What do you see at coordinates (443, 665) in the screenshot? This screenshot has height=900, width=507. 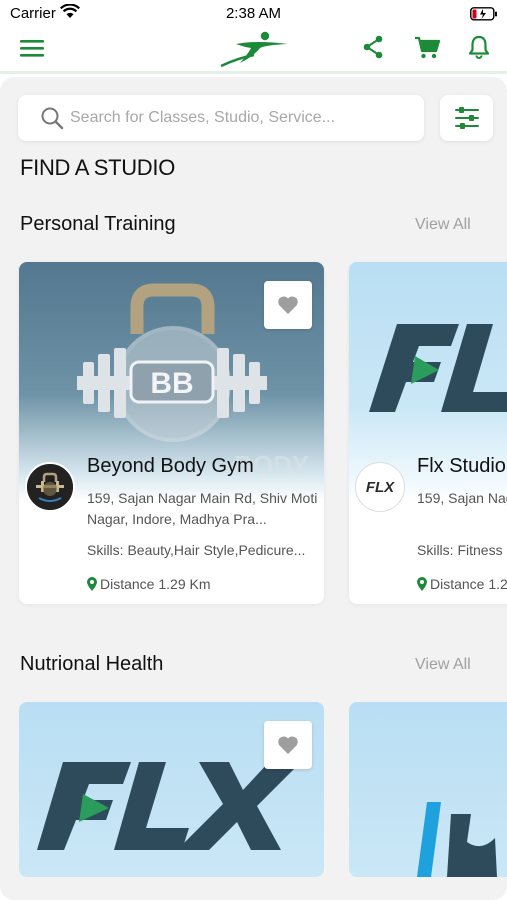 I see `view-all-nutritional-health-link: View All` at bounding box center [443, 665].